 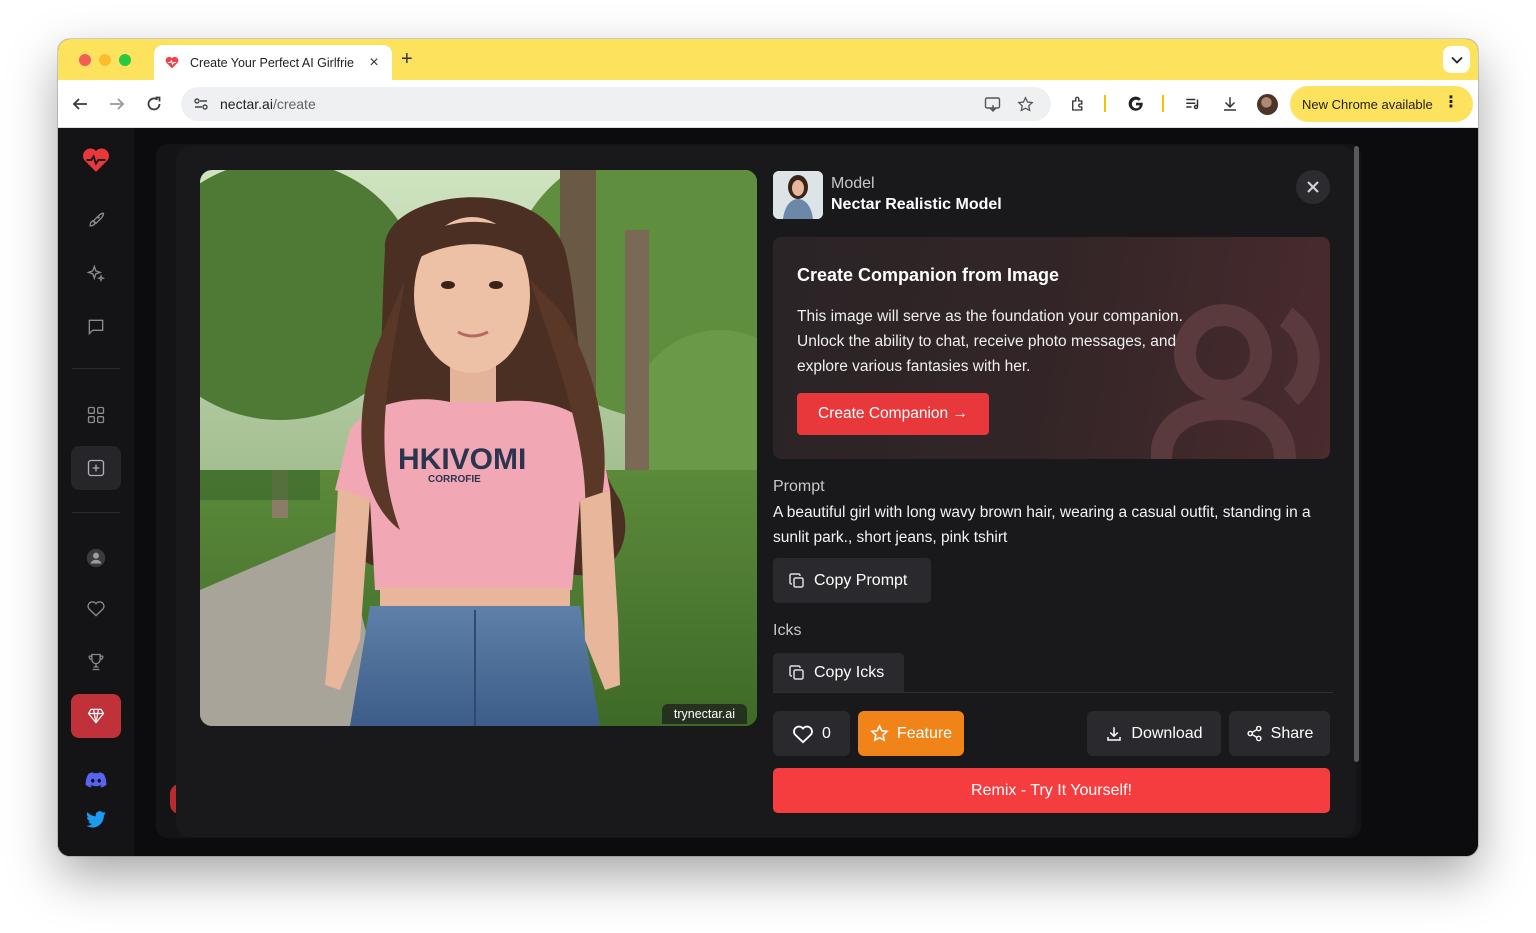 What do you see at coordinates (96, 274) in the screenshot?
I see `sparkles-icon` at bounding box center [96, 274].